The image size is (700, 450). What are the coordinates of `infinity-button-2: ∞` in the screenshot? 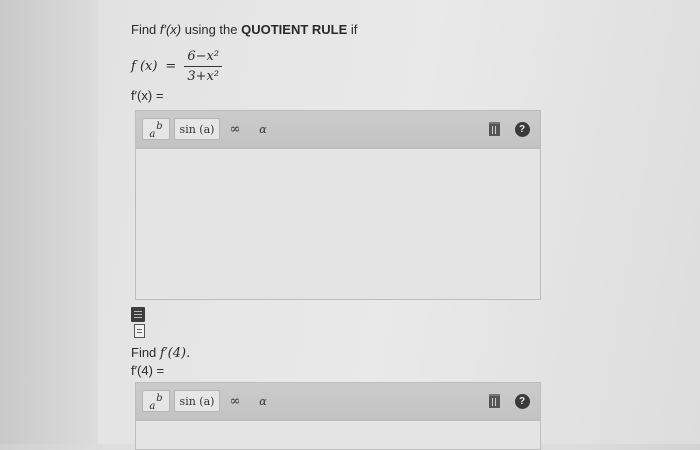 It's located at (235, 401).